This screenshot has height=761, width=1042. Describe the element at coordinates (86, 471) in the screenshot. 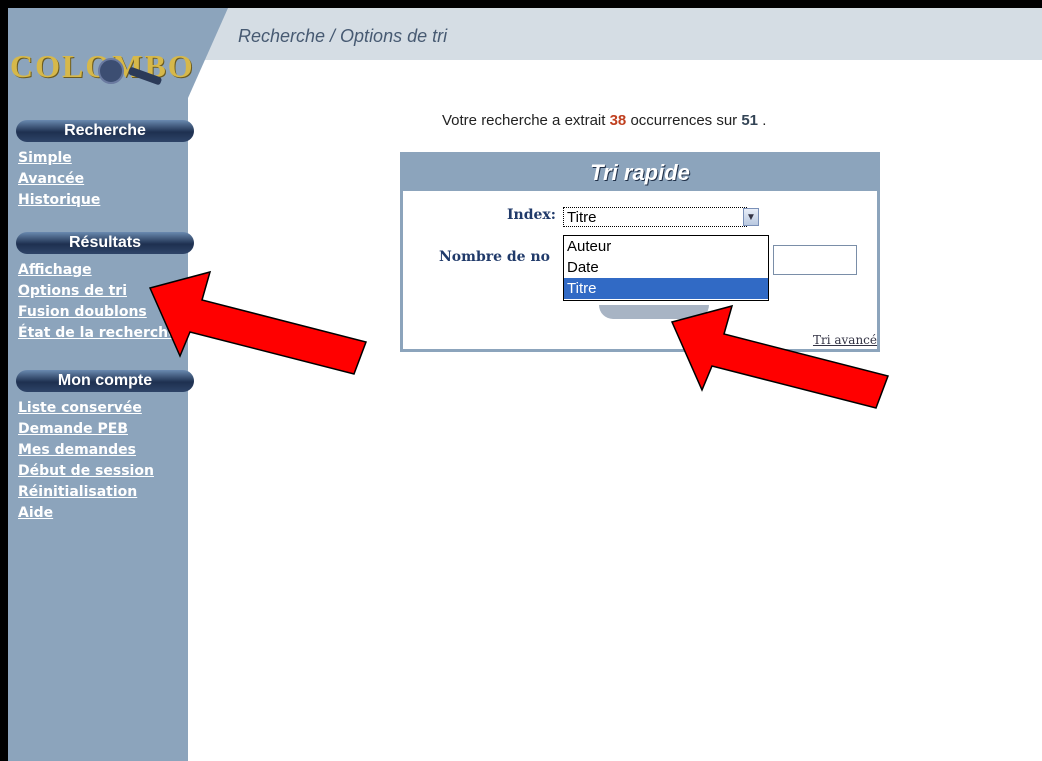

I see `nav-link-debut-session: Début de session` at that location.